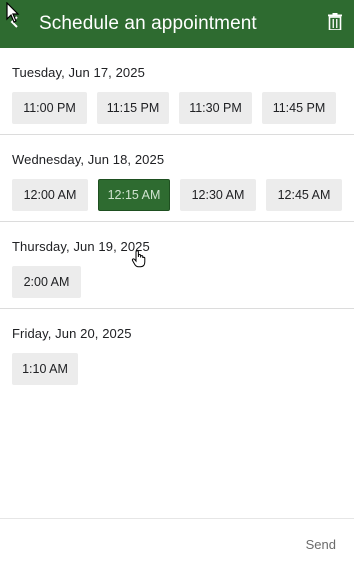 The image size is (354, 565). Describe the element at coordinates (148, 23) in the screenshot. I see `page-title: Schedule an appointment` at that location.